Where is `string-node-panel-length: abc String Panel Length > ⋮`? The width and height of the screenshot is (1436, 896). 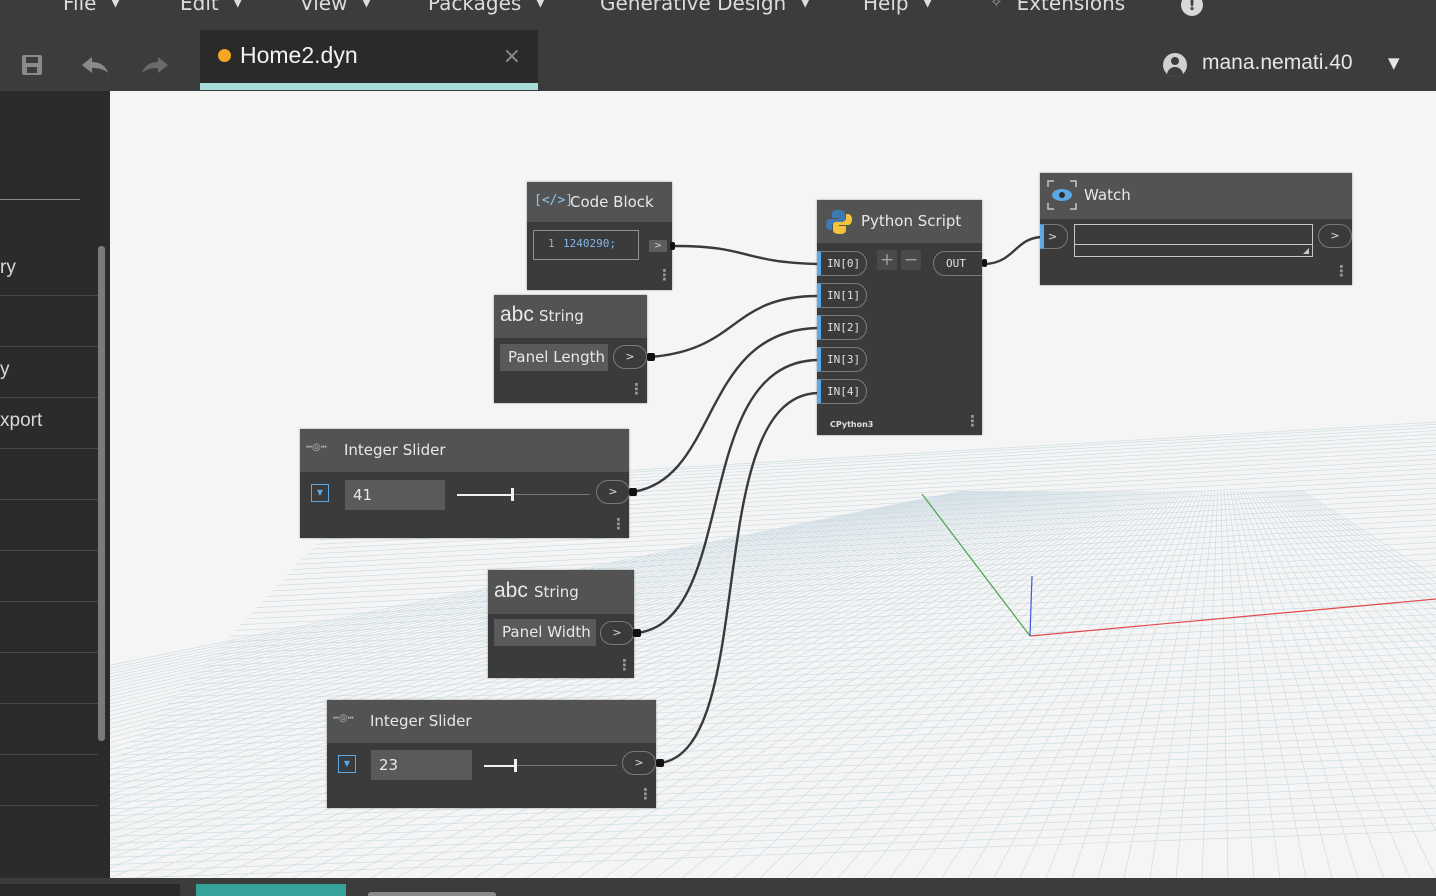 string-node-panel-length: abc String Panel Length > ⋮ is located at coordinates (574, 349).